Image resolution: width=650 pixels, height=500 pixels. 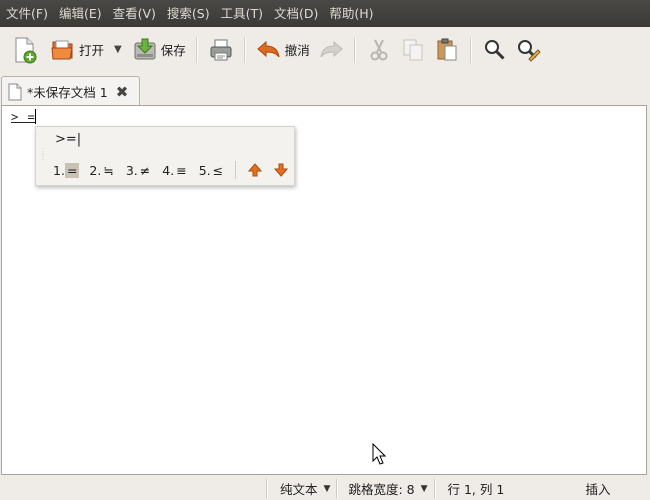 I want to click on toolbar: 打开 ▼ 保存 撤消, so click(x=325, y=49).